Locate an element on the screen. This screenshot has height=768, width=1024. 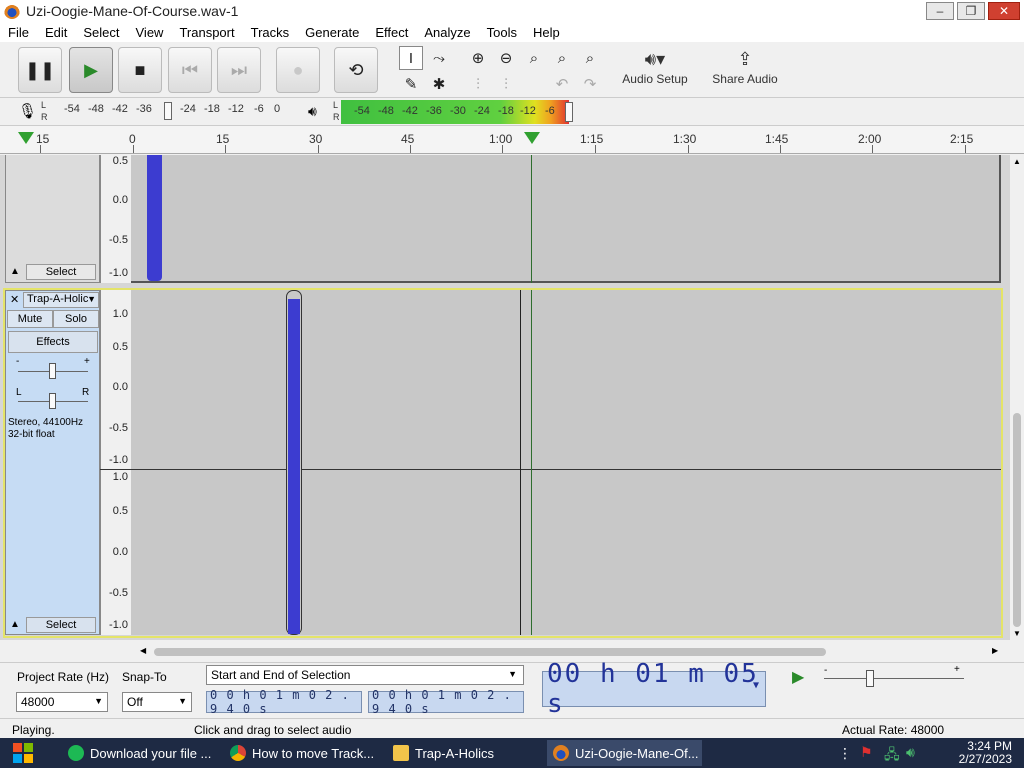
playback-meter-slider is located at coordinates (569, 112).